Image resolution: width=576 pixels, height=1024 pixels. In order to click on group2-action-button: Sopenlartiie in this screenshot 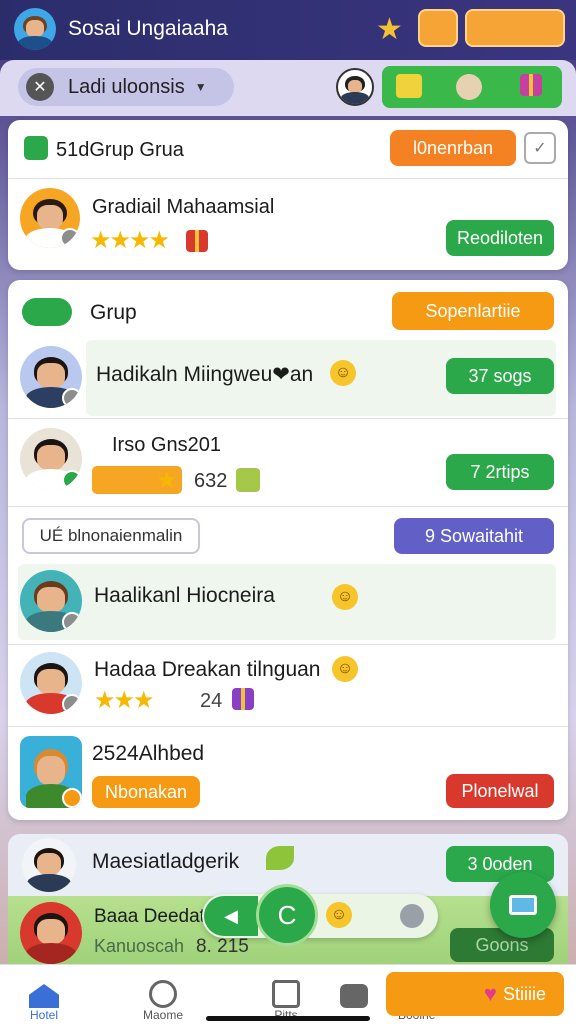, I will do `click(473, 311)`.